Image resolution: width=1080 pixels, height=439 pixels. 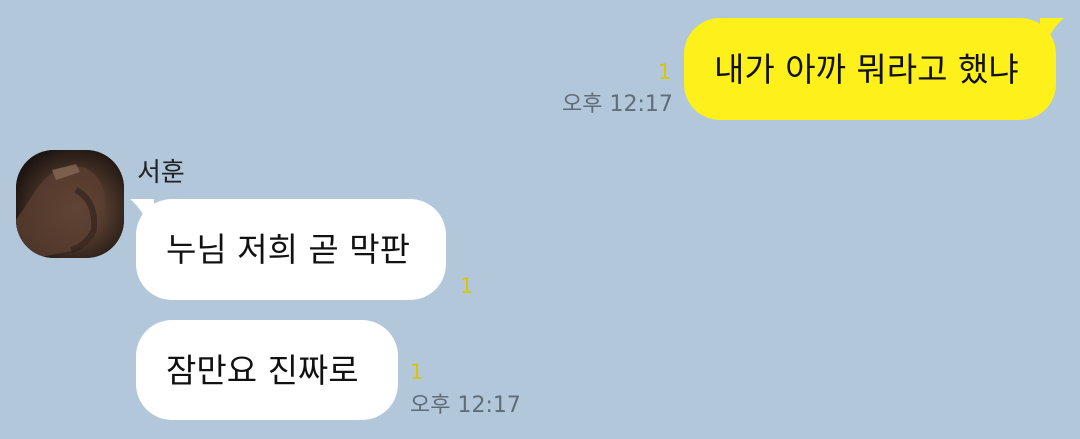 I want to click on profile-photo-icon, so click(x=70, y=204).